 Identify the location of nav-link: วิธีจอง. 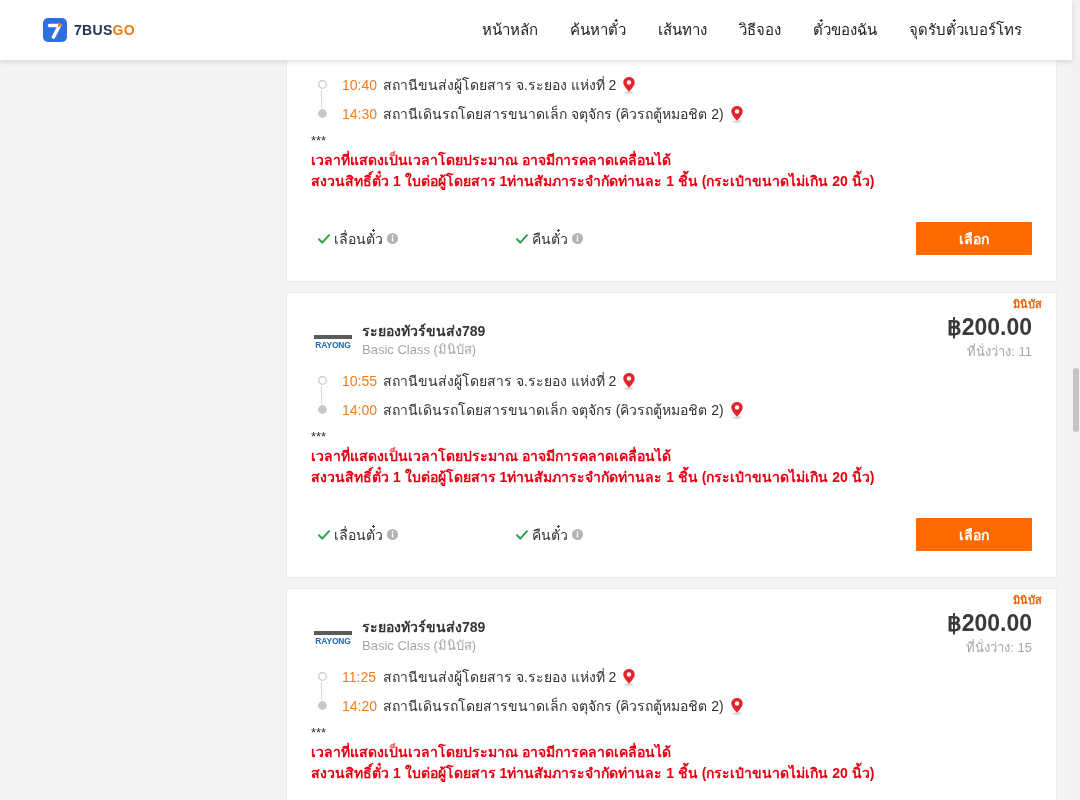
(760, 30).